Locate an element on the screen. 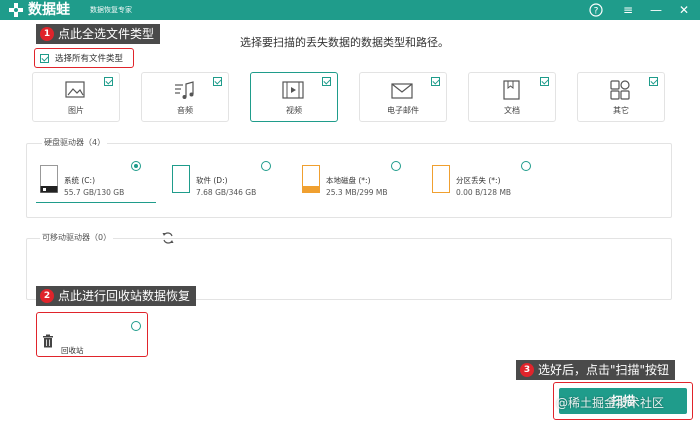  callout-text: 点此进行回收站数据恢复 is located at coordinates (124, 296).